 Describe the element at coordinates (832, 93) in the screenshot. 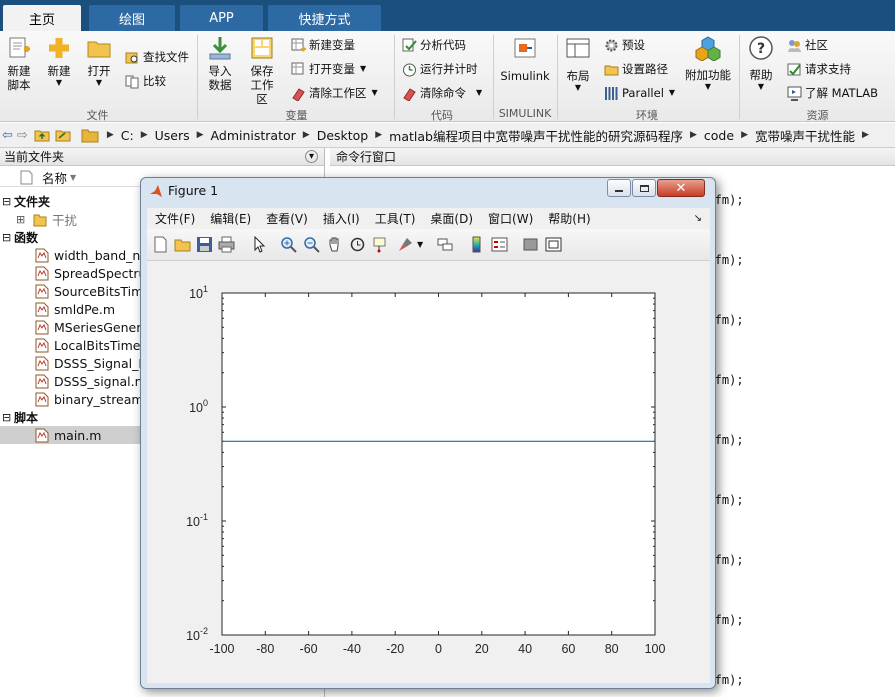

I see `learn-matlab-button: 了解 MATLAB` at that location.